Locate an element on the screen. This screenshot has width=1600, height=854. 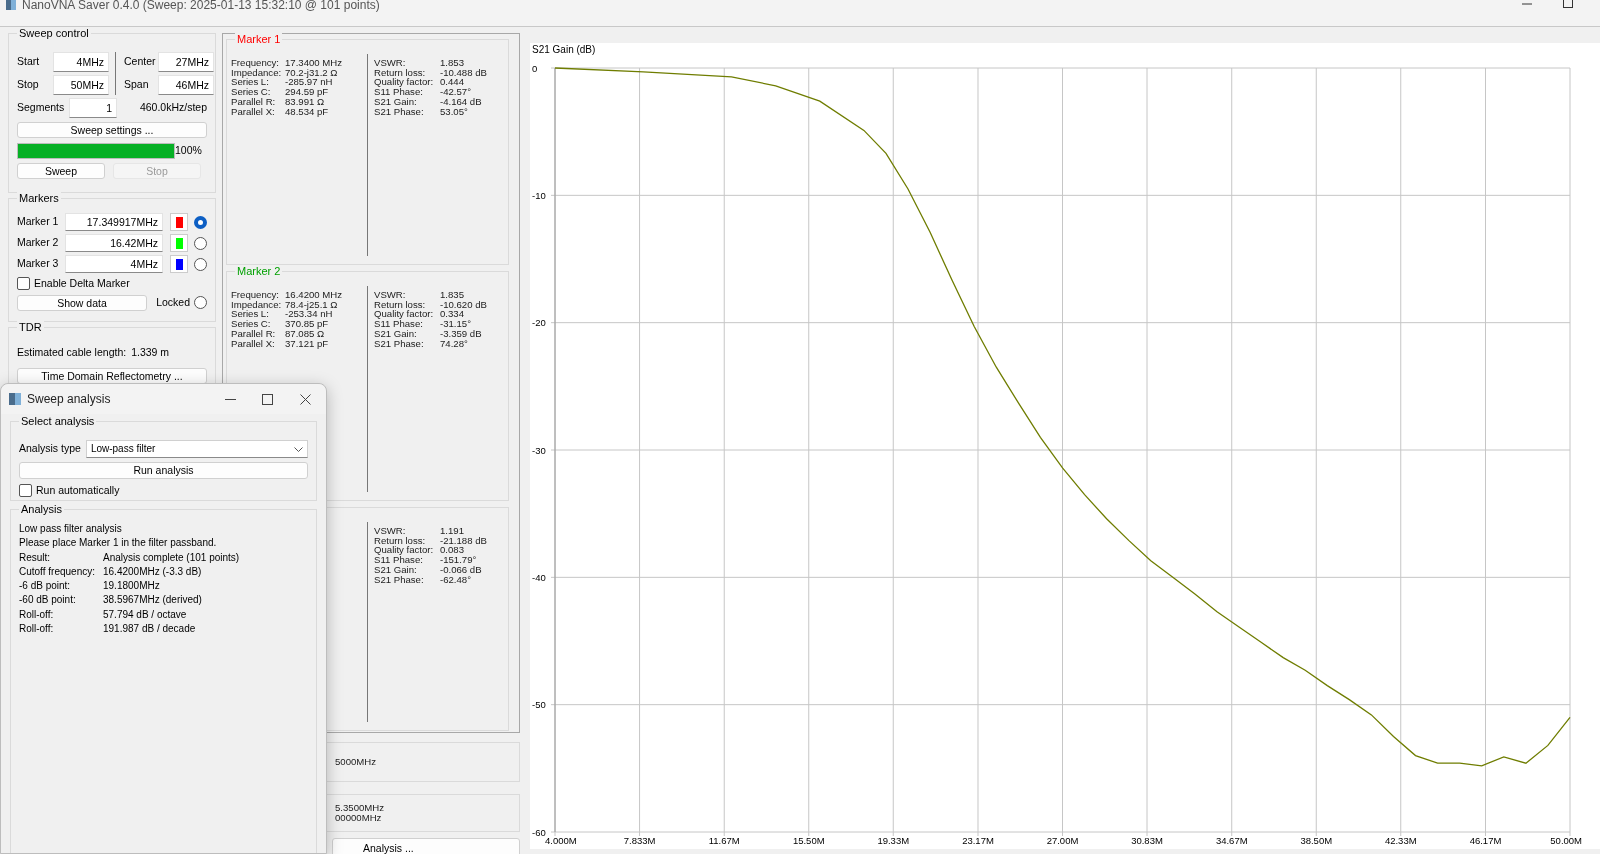
data-value: 48.534 pF is located at coordinates (307, 111).